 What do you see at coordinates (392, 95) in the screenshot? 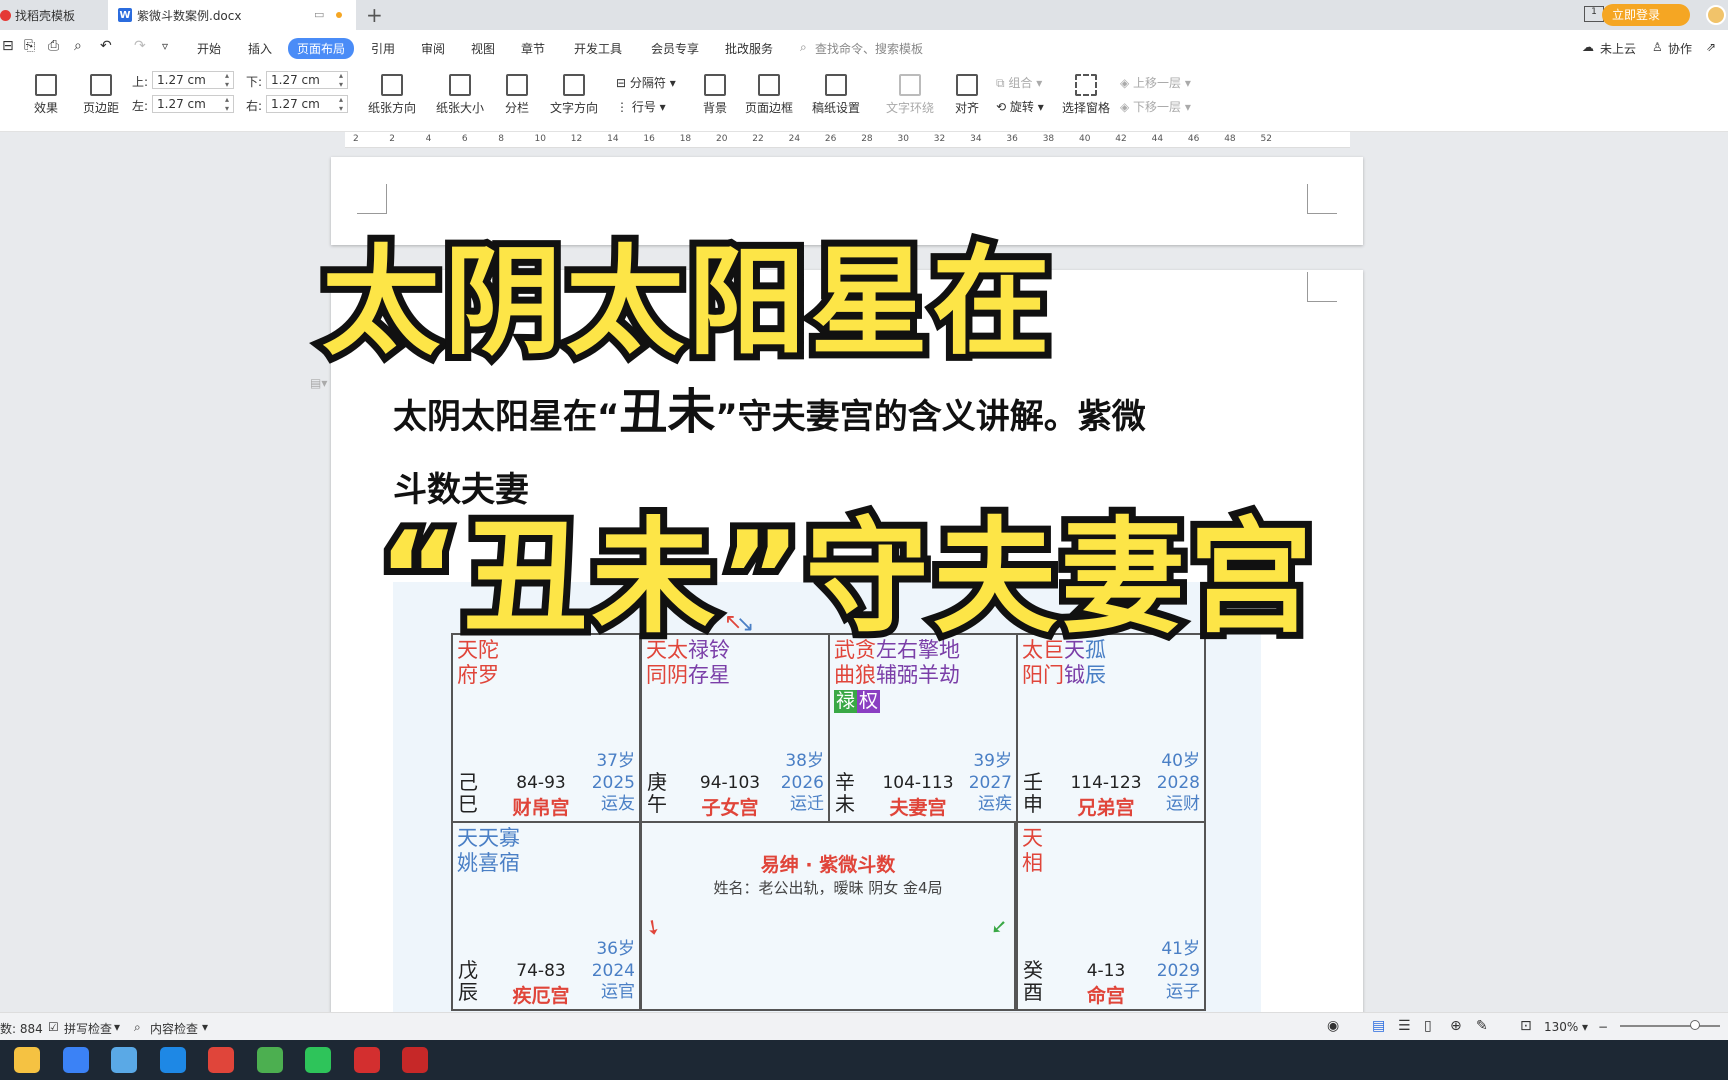
I see `orientation-button: 纸张方向` at bounding box center [392, 95].